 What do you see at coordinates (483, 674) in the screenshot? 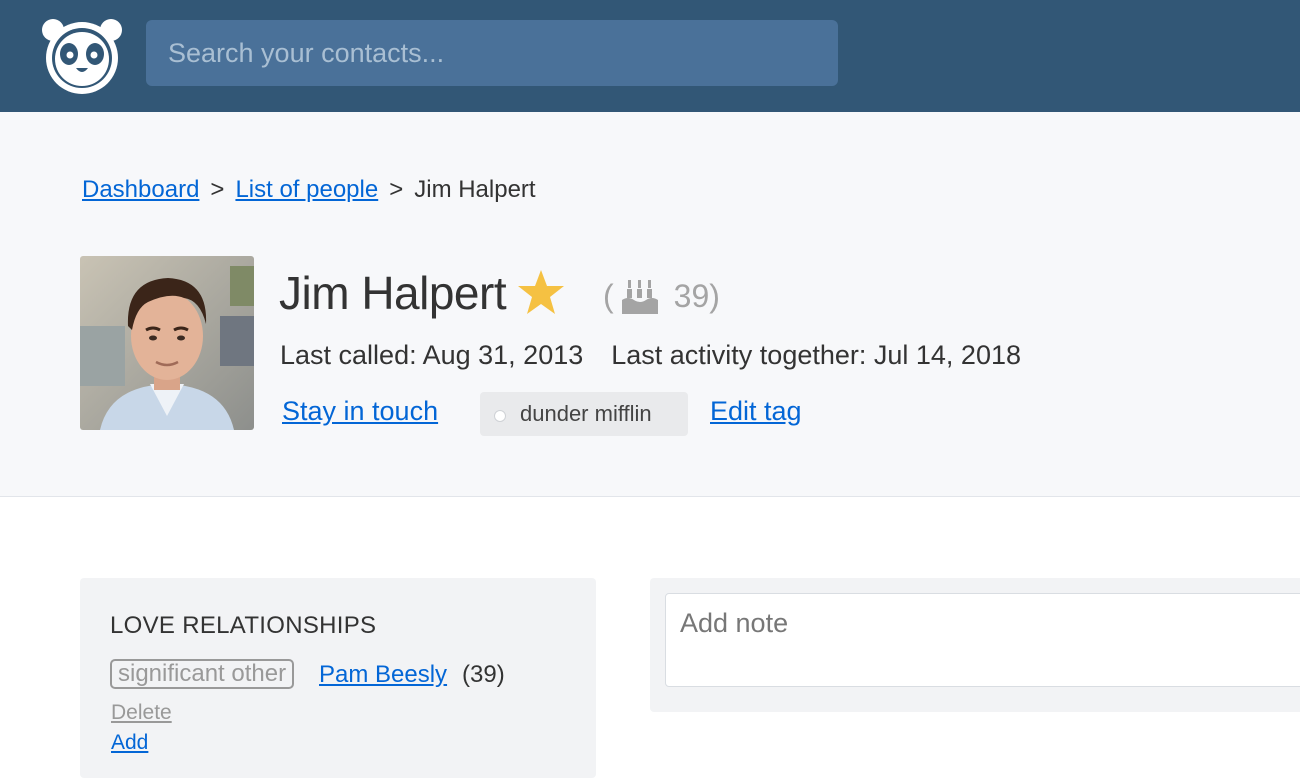
I see `relationship-age: (39)` at bounding box center [483, 674].